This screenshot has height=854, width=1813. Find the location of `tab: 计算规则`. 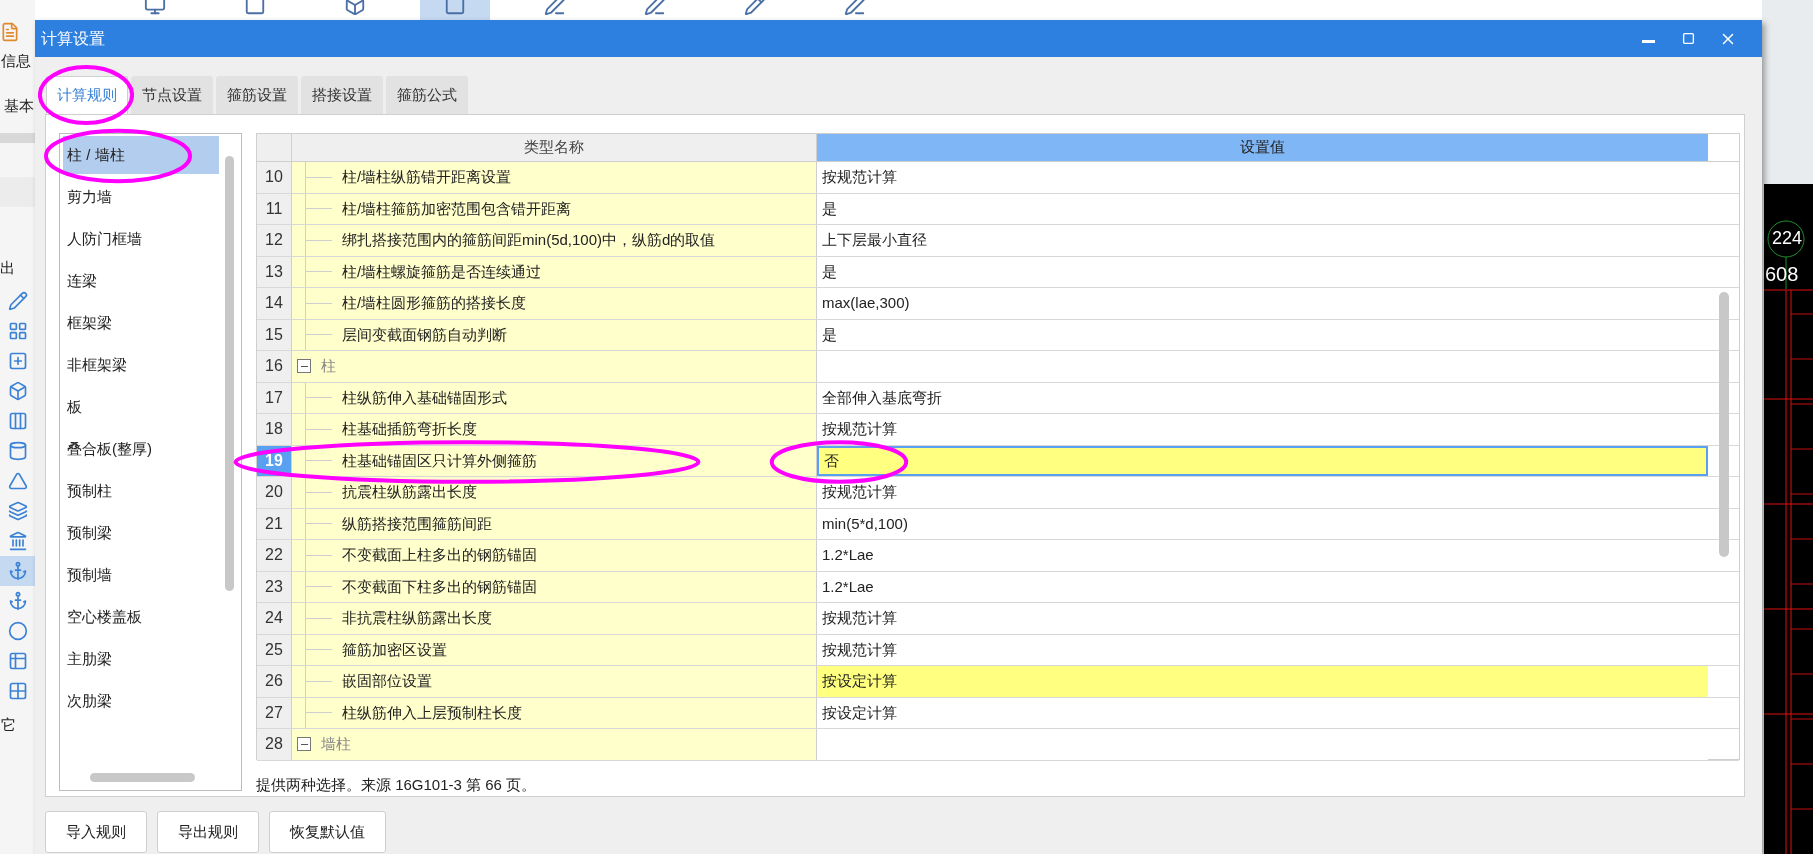

tab: 计算规则 is located at coordinates (87, 95).